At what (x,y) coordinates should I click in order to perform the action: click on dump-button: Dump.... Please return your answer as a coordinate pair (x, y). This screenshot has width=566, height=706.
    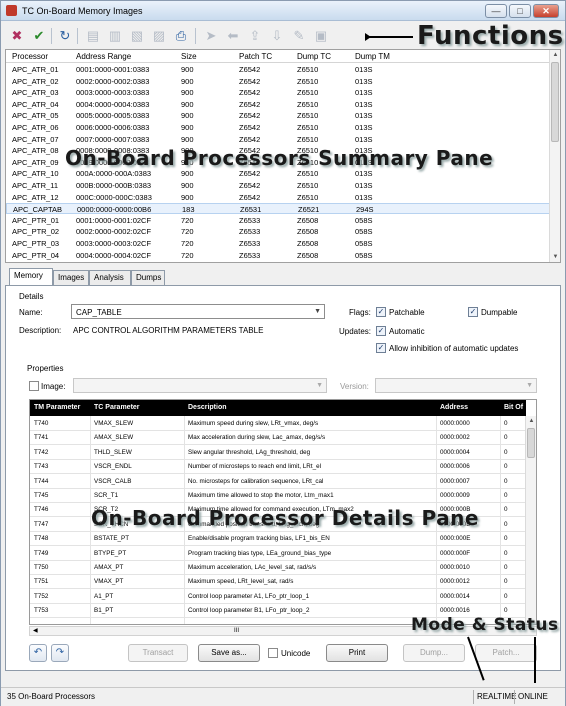
    Looking at the image, I should click on (434, 653).